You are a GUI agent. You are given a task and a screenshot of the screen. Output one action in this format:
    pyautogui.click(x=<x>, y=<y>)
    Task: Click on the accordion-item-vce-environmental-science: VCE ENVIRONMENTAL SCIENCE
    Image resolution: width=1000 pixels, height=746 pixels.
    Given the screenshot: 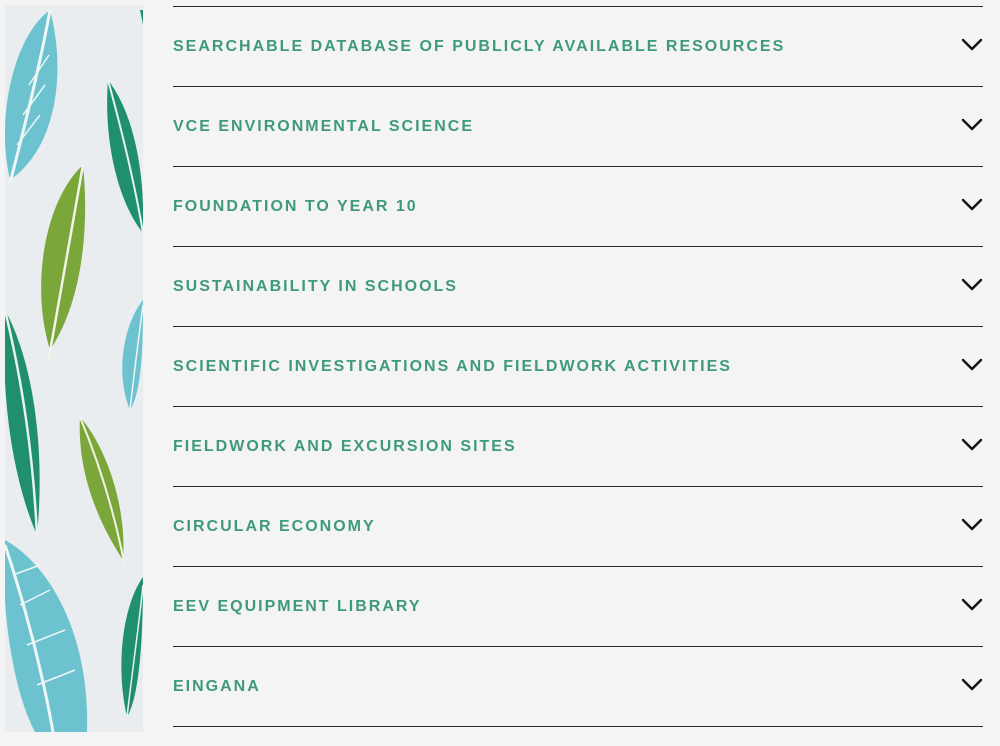 What is the action you would take?
    pyautogui.click(x=578, y=126)
    